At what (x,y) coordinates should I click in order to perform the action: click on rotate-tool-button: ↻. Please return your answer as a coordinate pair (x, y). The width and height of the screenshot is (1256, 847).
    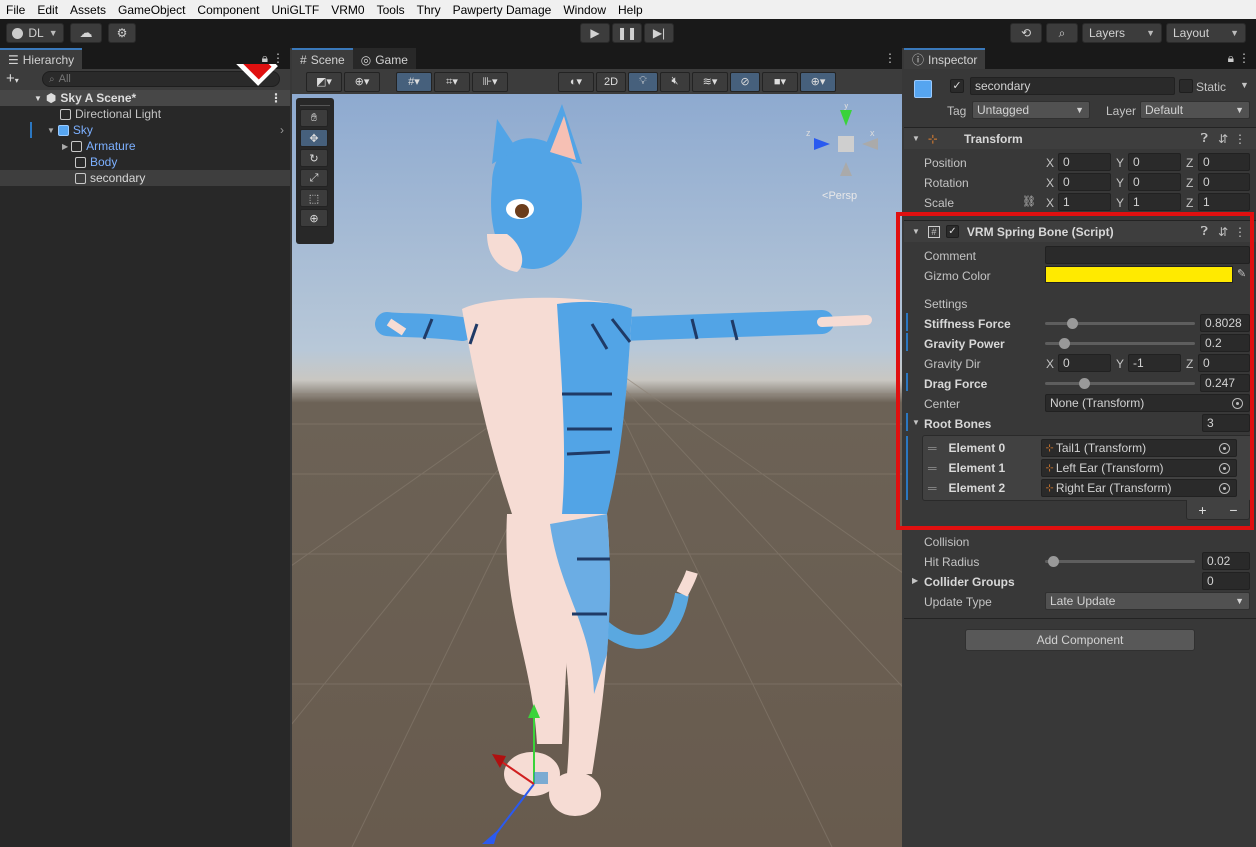
    Looking at the image, I should click on (314, 158).